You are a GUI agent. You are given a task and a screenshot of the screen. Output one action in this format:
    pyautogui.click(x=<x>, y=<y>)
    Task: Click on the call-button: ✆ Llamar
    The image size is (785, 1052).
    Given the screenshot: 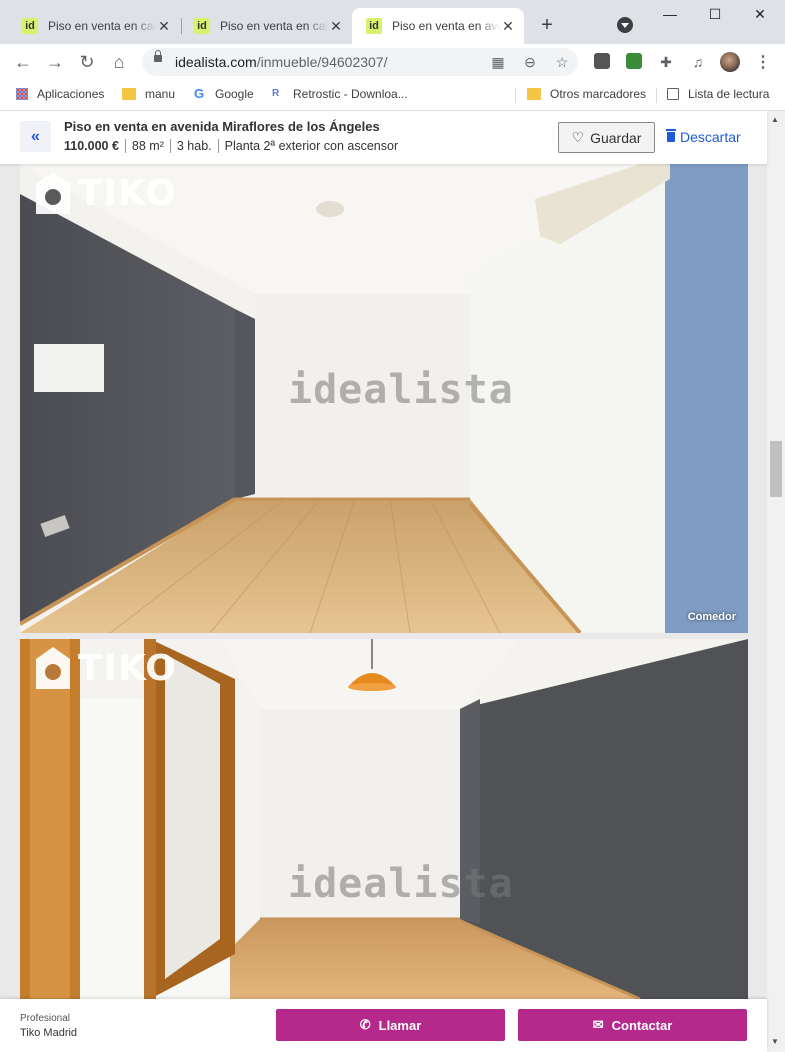 What is the action you would take?
    pyautogui.click(x=390, y=1025)
    